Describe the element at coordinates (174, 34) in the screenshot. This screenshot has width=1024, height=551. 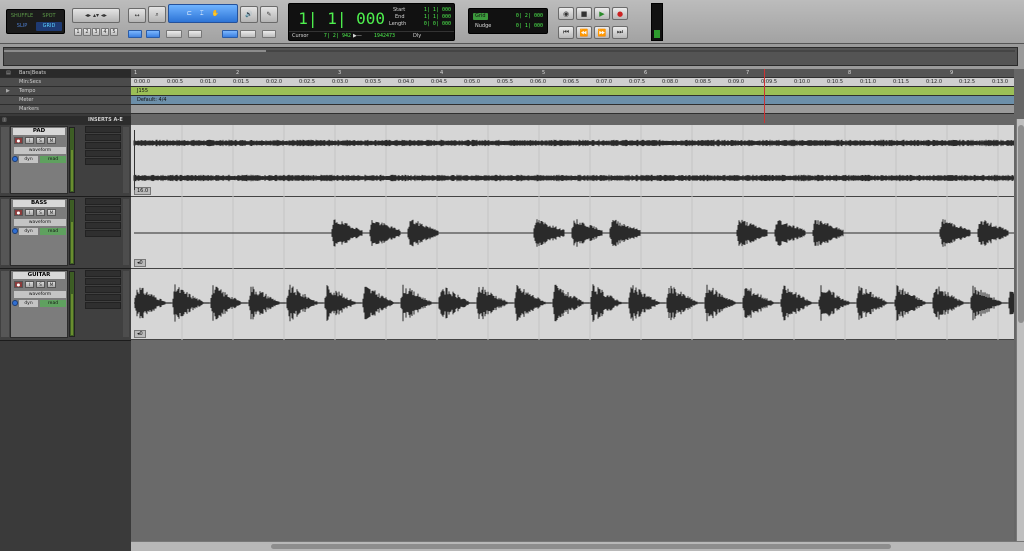
I see `insertion-follows-playback-button` at that location.